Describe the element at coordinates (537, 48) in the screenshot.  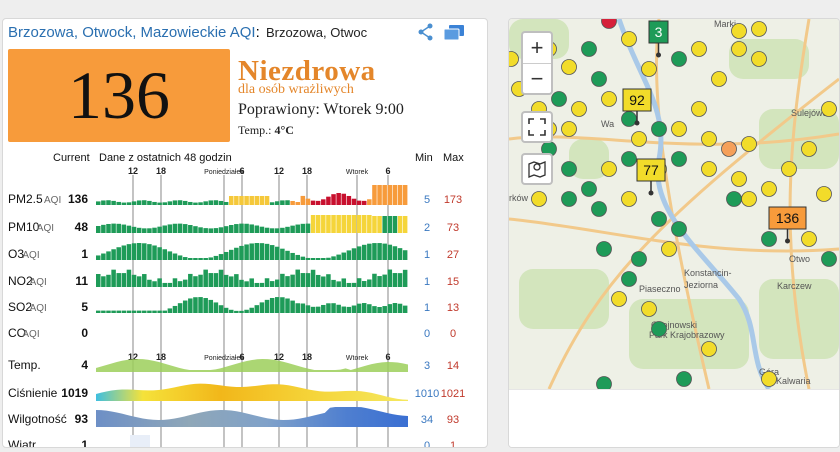
I see `zoom-in-button: +` at that location.